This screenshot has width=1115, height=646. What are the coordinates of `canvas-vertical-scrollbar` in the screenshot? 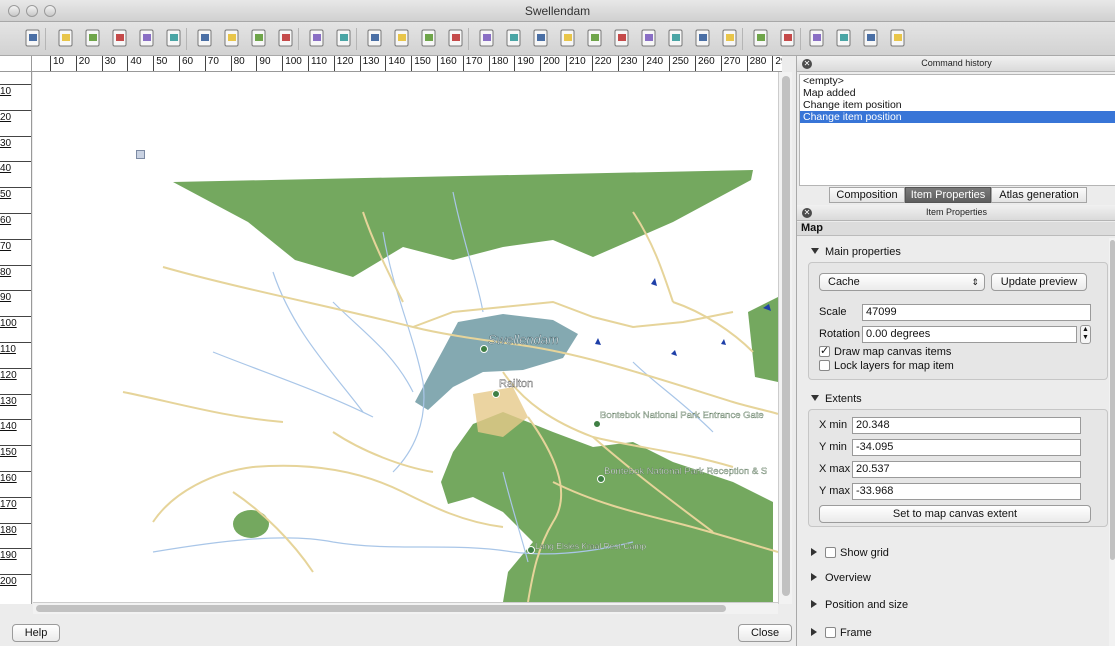 It's located at (785, 338).